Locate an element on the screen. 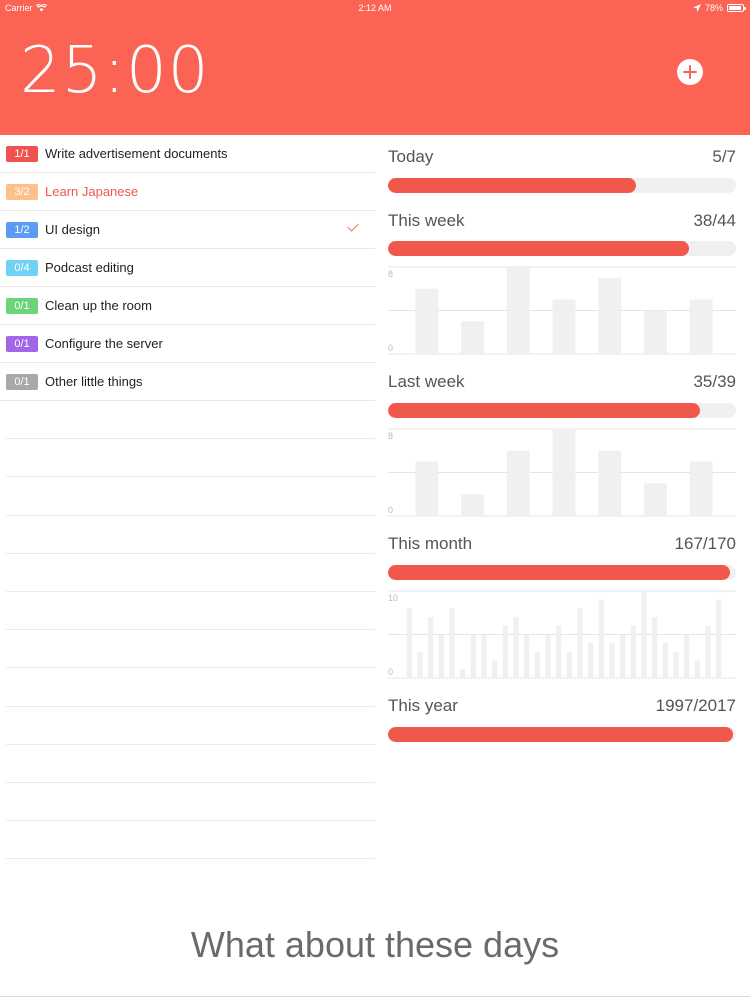 The image size is (750, 1000). stat-week-label: This week is located at coordinates (426, 220).